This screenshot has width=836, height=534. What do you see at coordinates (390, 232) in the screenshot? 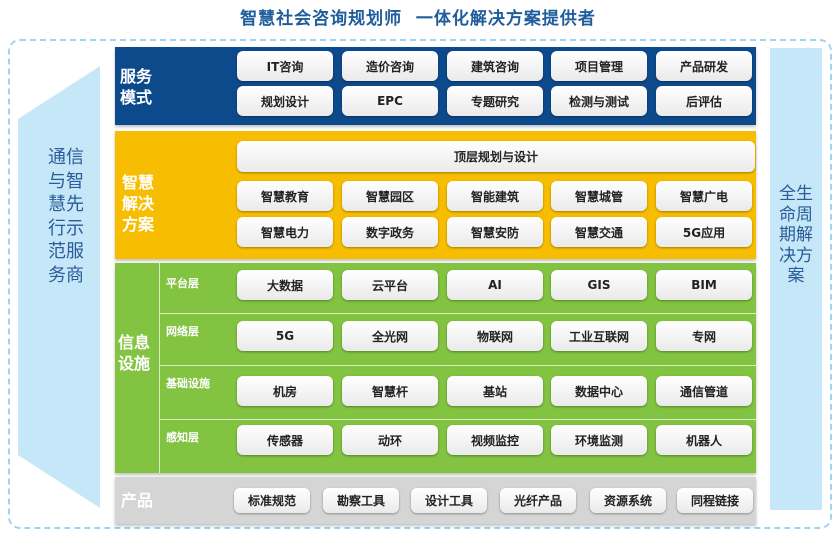
I see `smart-solution-box: 数字政务` at bounding box center [390, 232].